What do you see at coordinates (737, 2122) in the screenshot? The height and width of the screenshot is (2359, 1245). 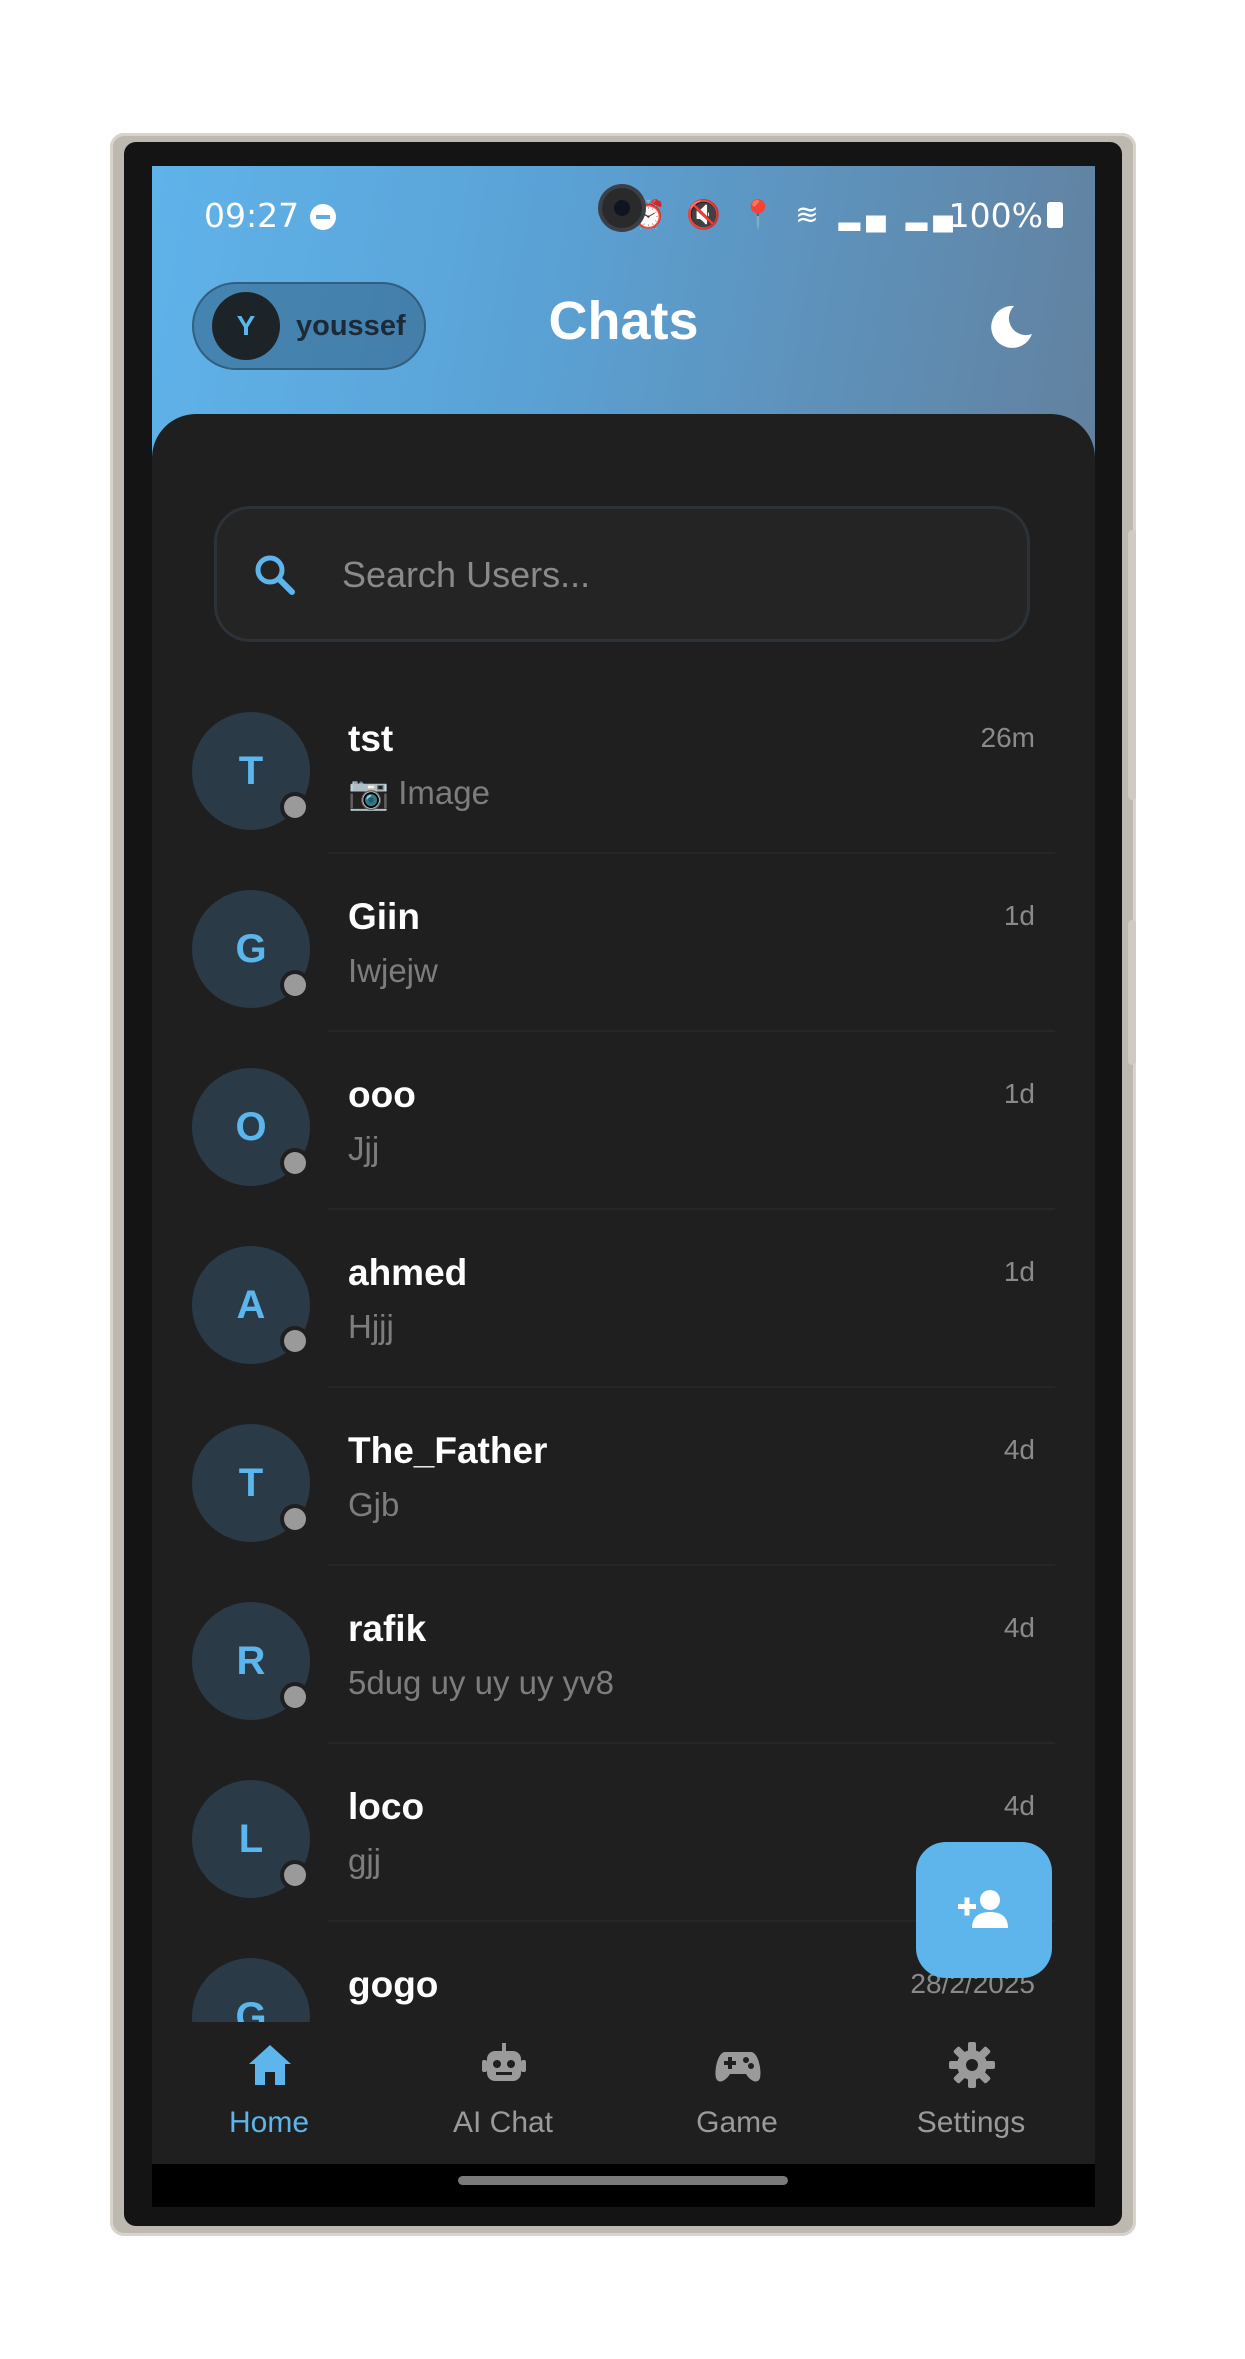 I see `nav-game-label: Game` at bounding box center [737, 2122].